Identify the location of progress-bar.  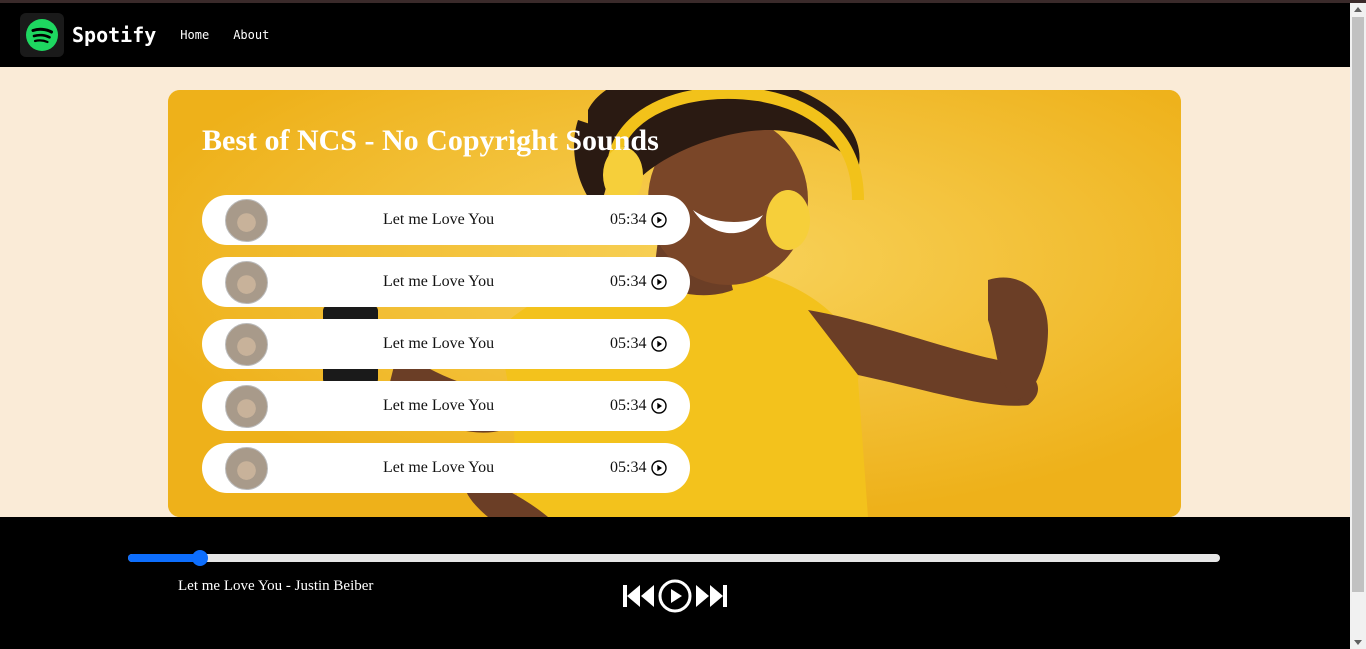
(674, 558).